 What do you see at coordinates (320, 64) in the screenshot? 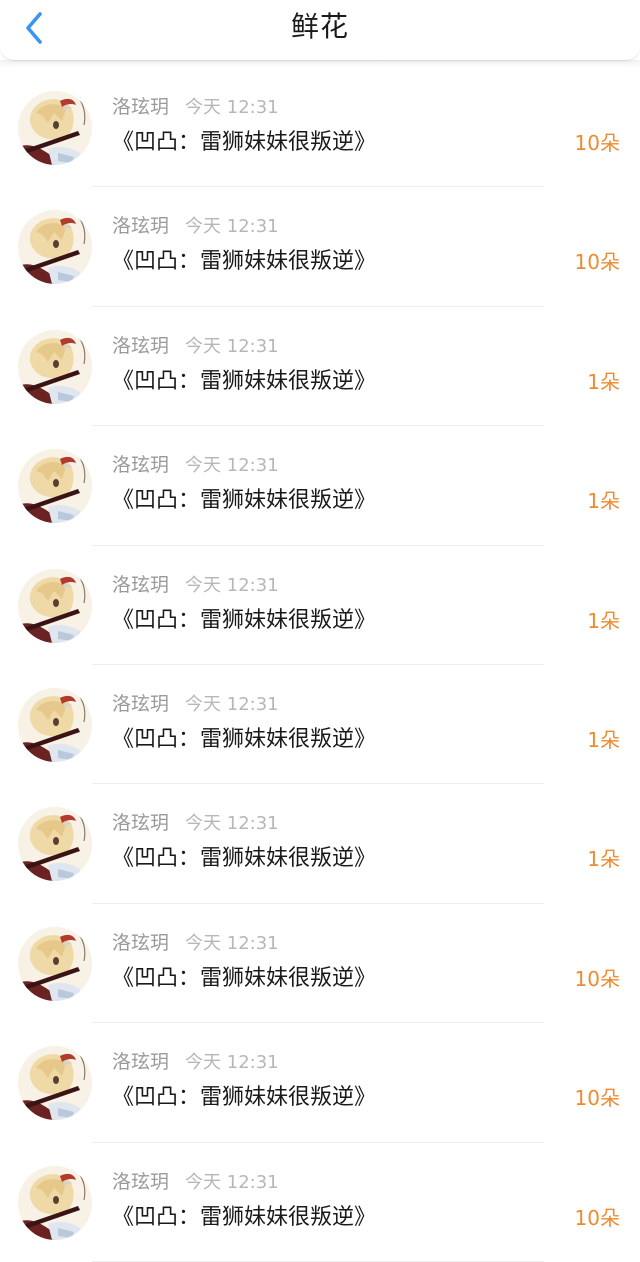
I see `header-shadow` at bounding box center [320, 64].